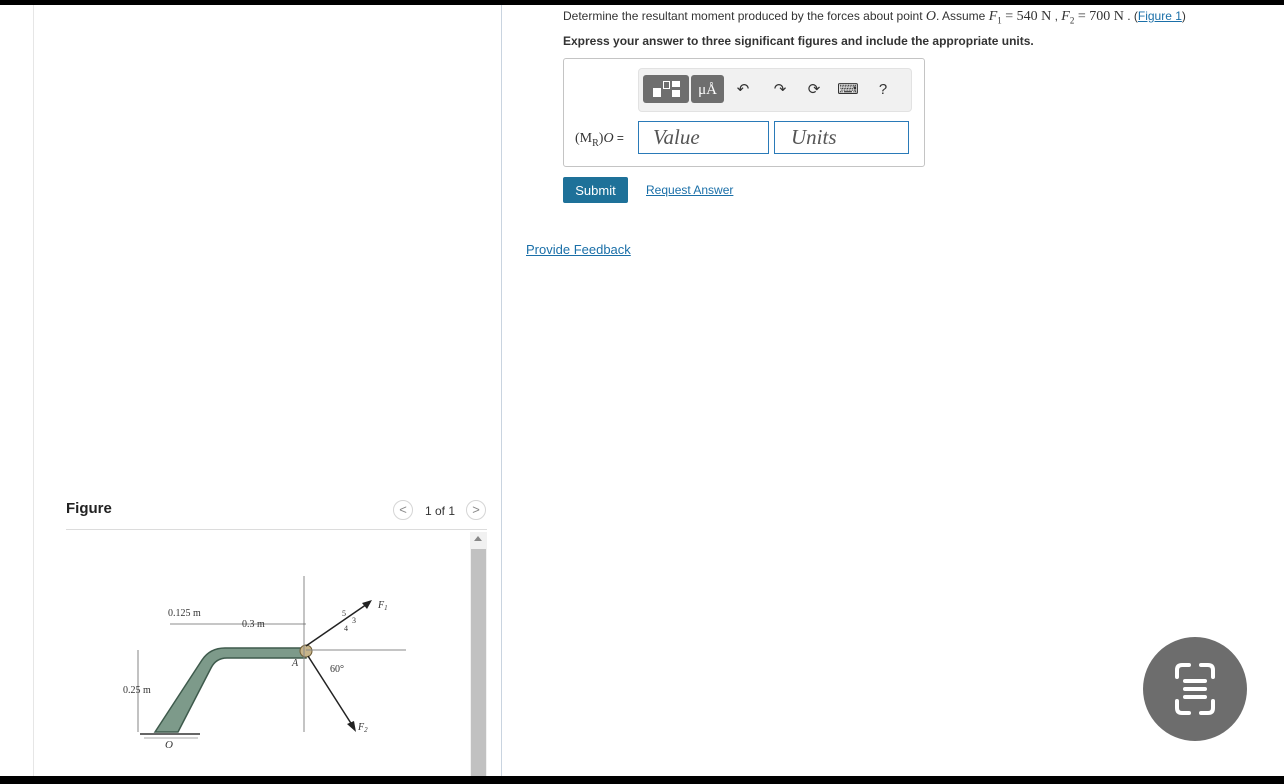  Describe the element at coordinates (1065, 16) in the screenshot. I see `f2-symbol: F` at that location.